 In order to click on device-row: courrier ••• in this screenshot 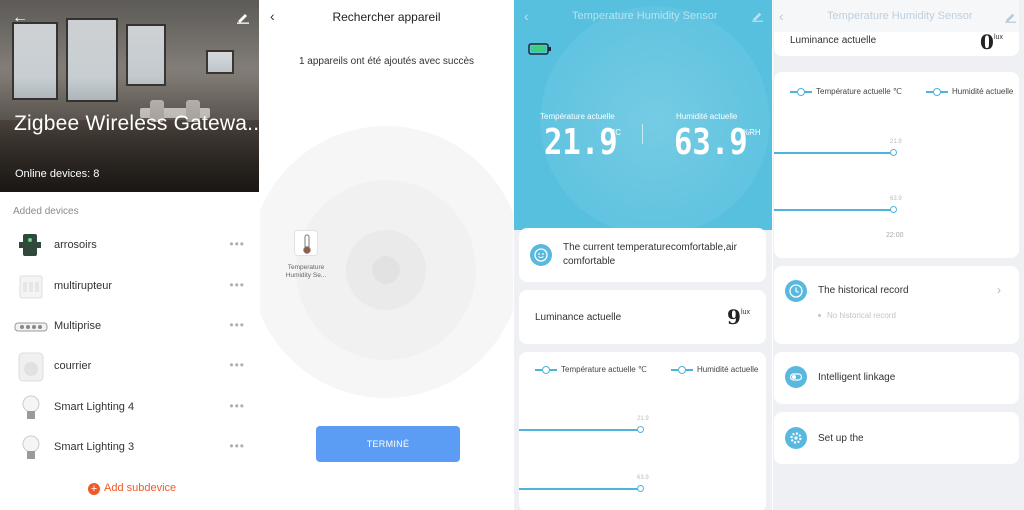, I will do `click(129, 367)`.